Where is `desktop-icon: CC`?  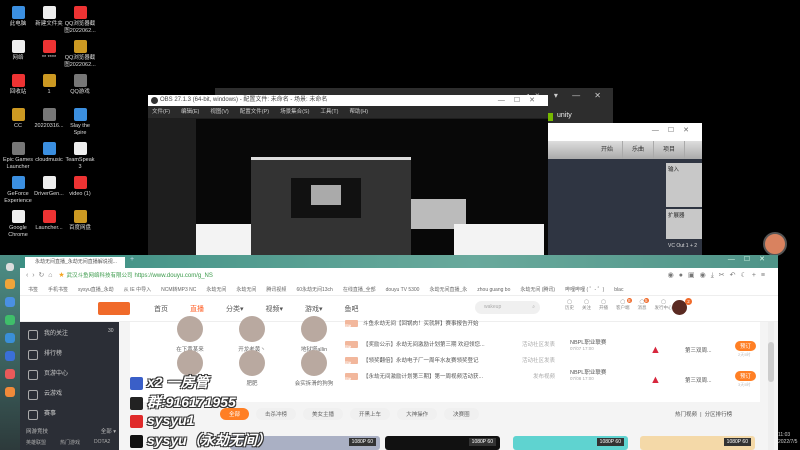
desktop-icon: CC is located at coordinates (18, 119).